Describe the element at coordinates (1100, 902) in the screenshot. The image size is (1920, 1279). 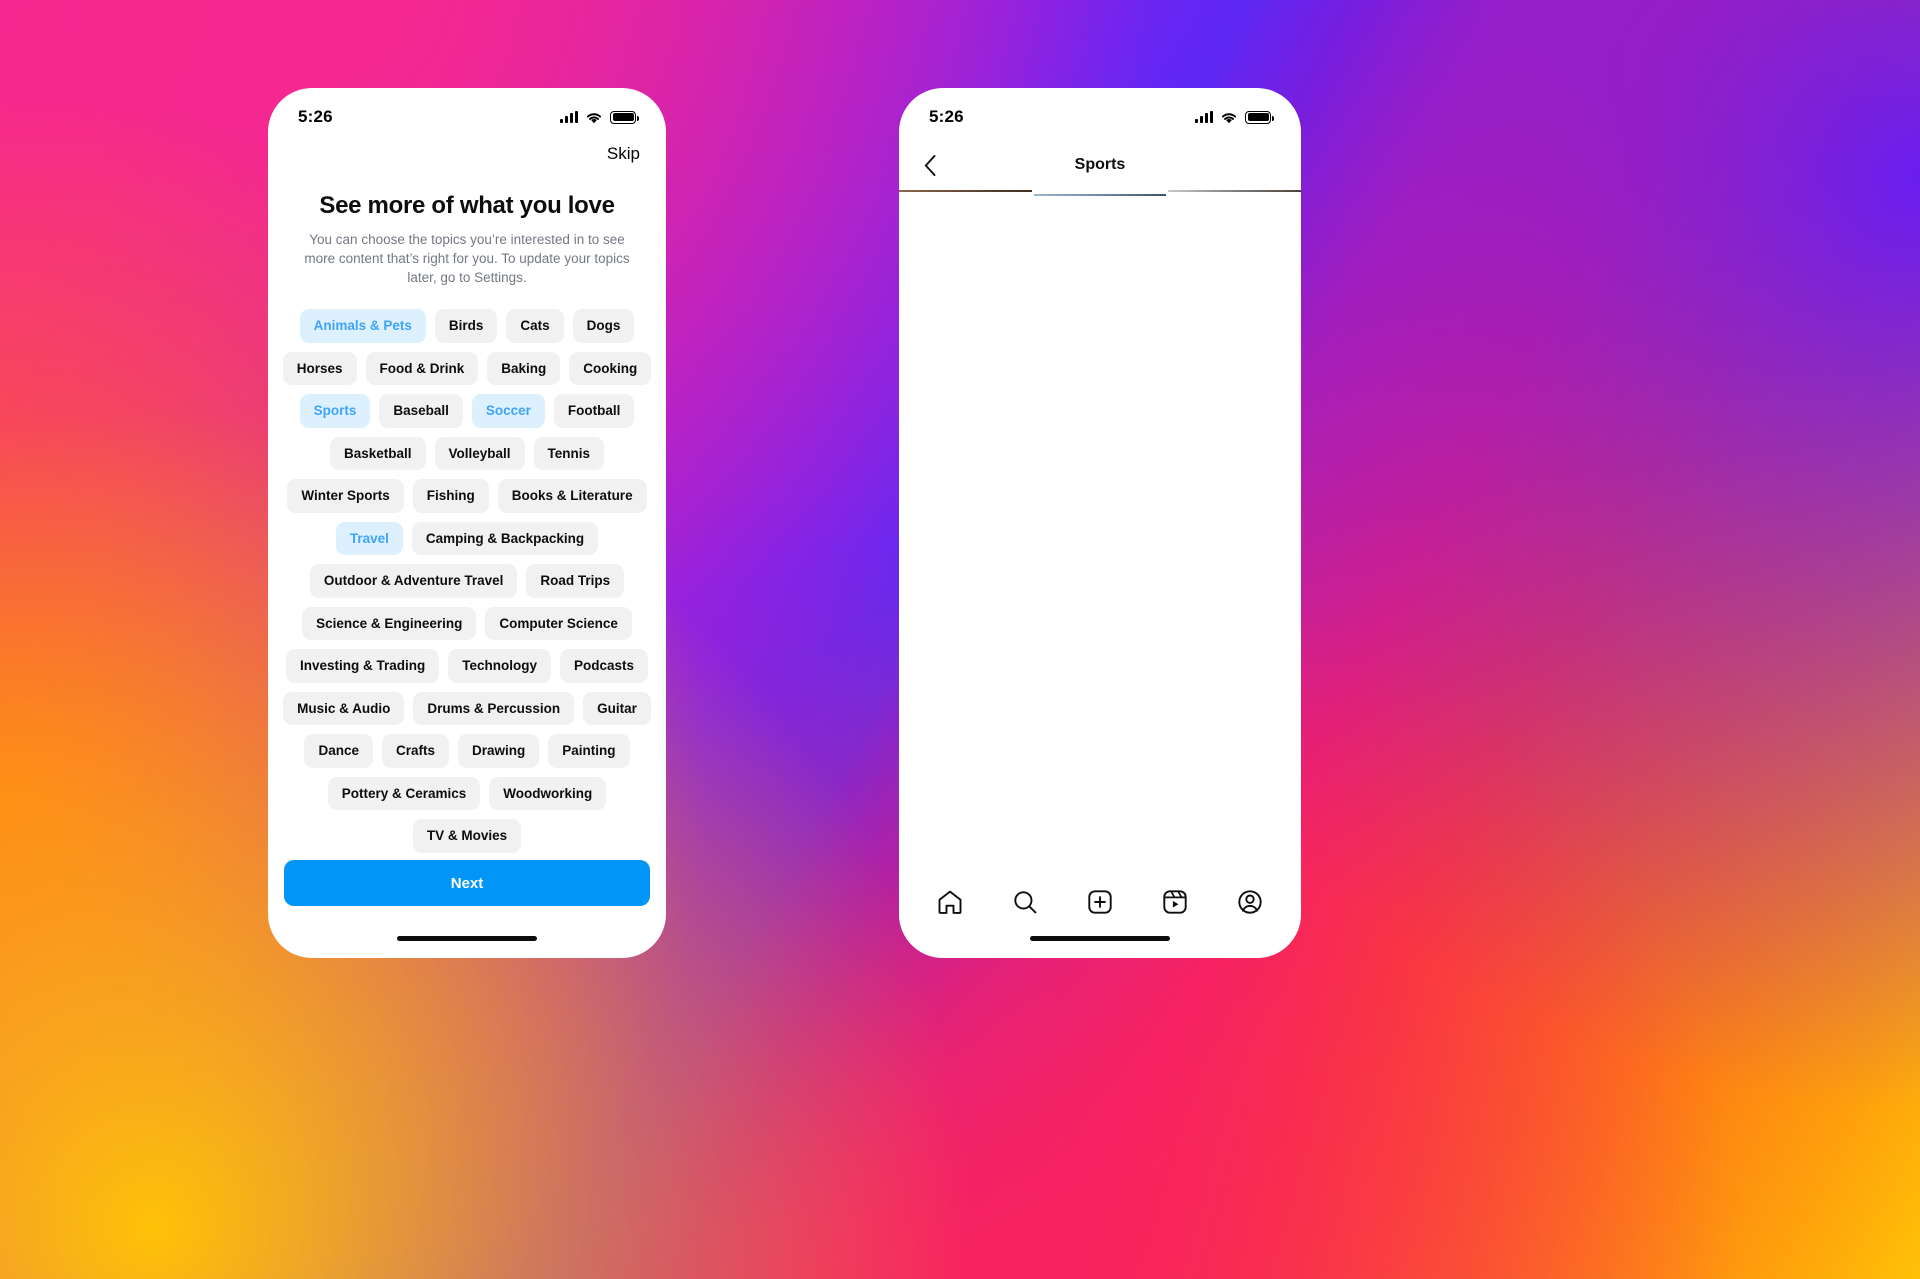
I see `tab-create` at that location.